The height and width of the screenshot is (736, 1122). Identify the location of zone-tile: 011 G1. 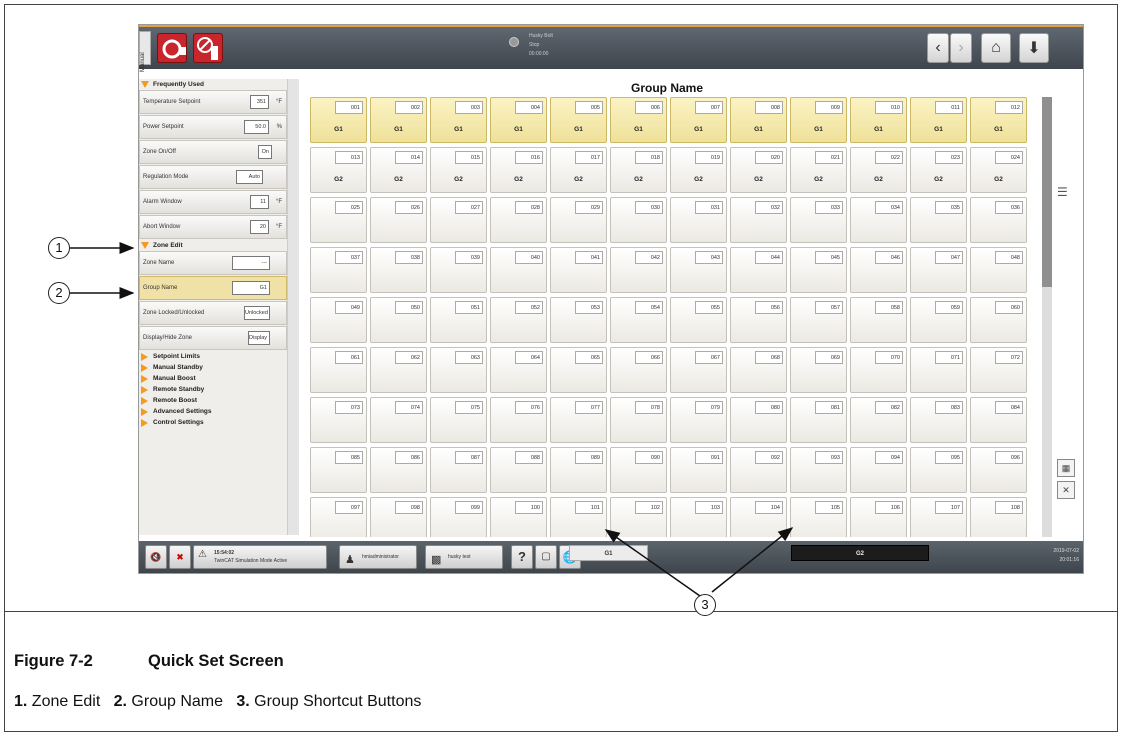
(938, 120).